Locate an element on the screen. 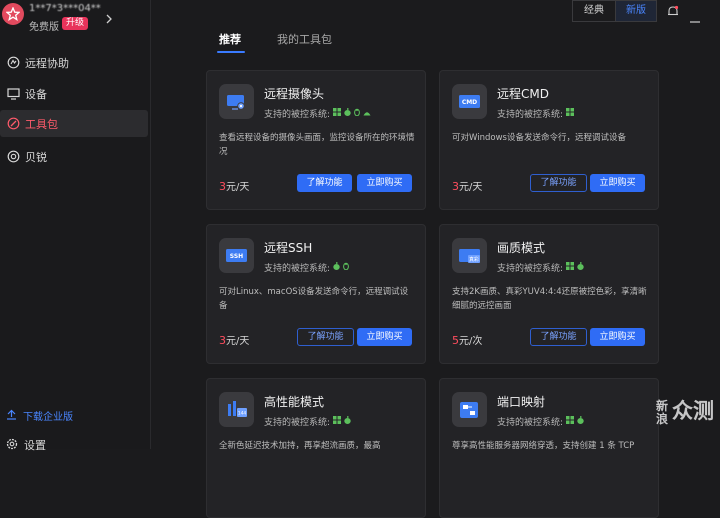 This screenshot has height=518, width=720. price-unit: 元/次 is located at coordinates (471, 341).